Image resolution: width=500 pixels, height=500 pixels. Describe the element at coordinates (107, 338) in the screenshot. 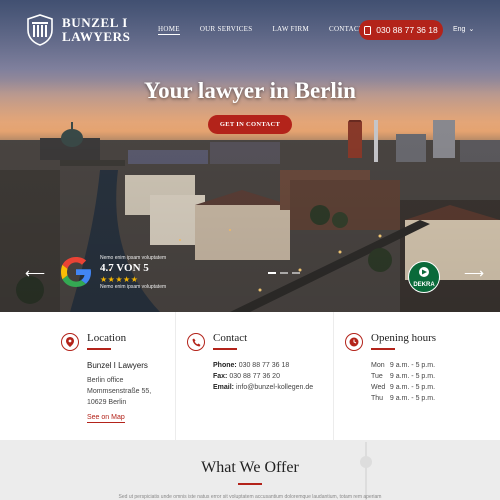

I see `location-title: Location` at that location.